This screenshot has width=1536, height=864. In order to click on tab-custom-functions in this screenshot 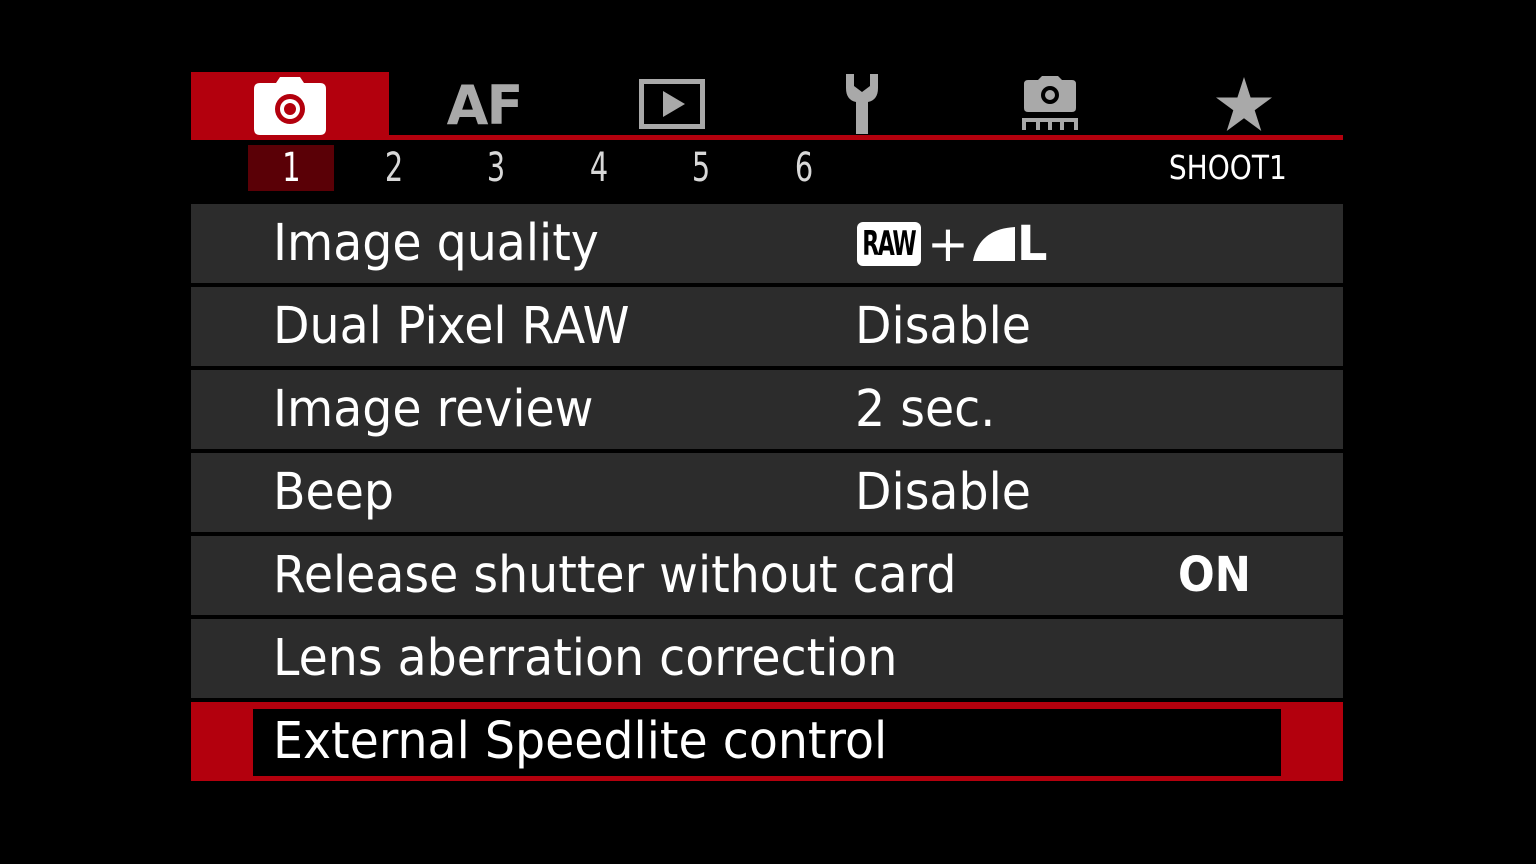, I will do `click(1050, 103)`.